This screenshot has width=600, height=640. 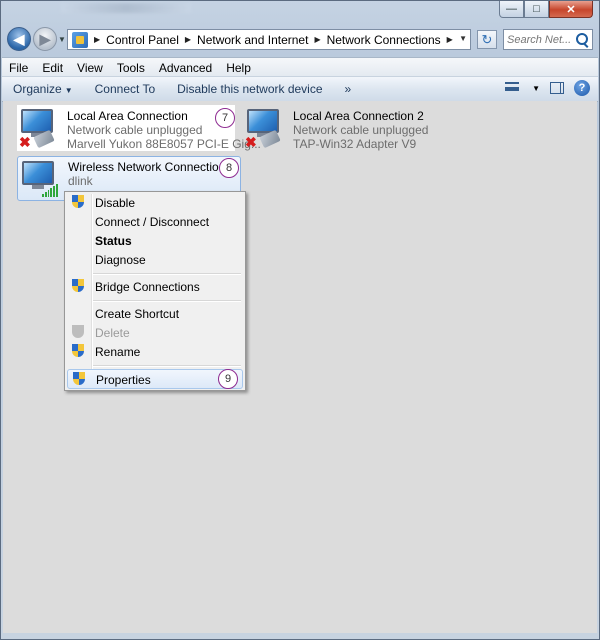 I want to click on ctx-label: Diagnose, so click(x=120, y=260).